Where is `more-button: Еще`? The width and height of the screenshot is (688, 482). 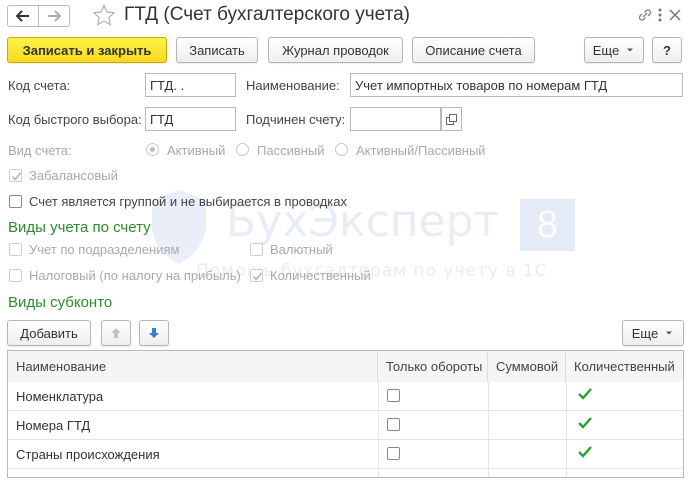 more-button: Еще is located at coordinates (614, 50).